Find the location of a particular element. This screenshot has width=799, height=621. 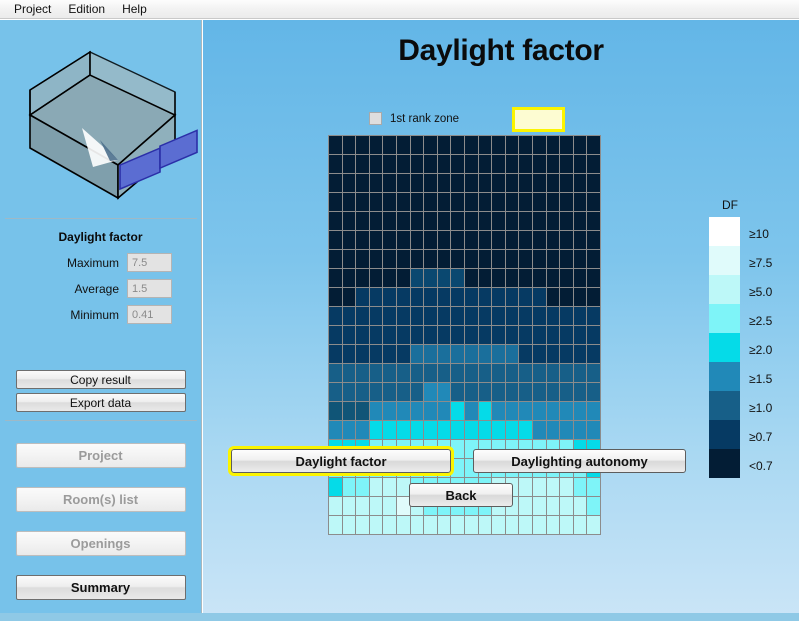

daylighting-autonomy-tab-button: Daylighting autonomy is located at coordinates (579, 461).